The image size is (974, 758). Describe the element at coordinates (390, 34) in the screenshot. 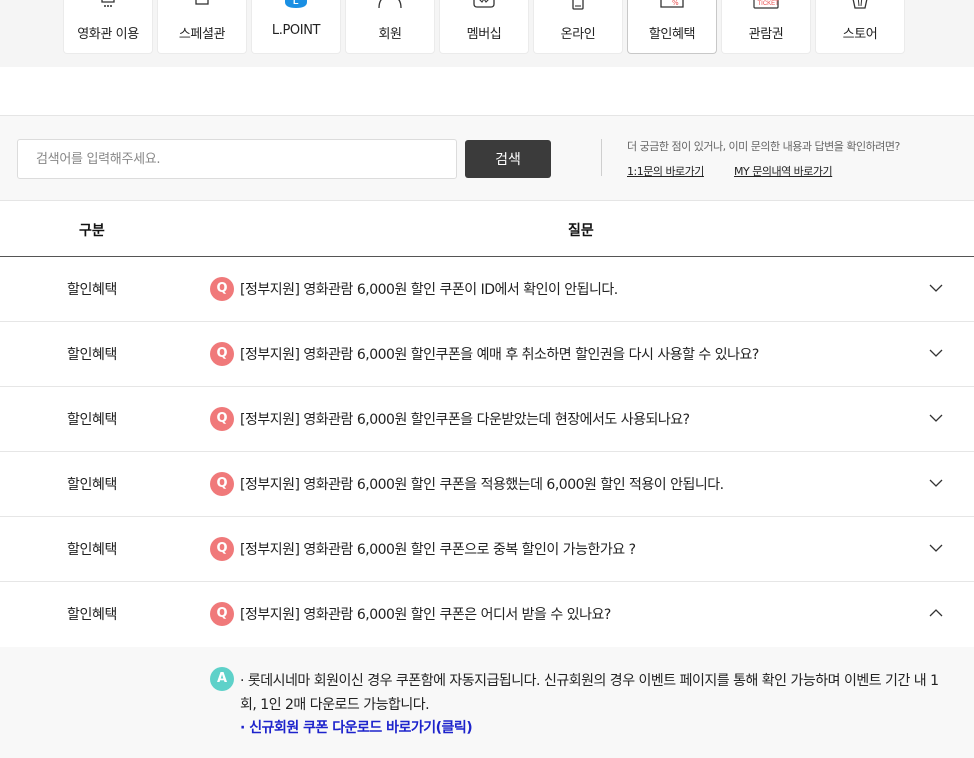

I see `tab-label: 회원` at that location.